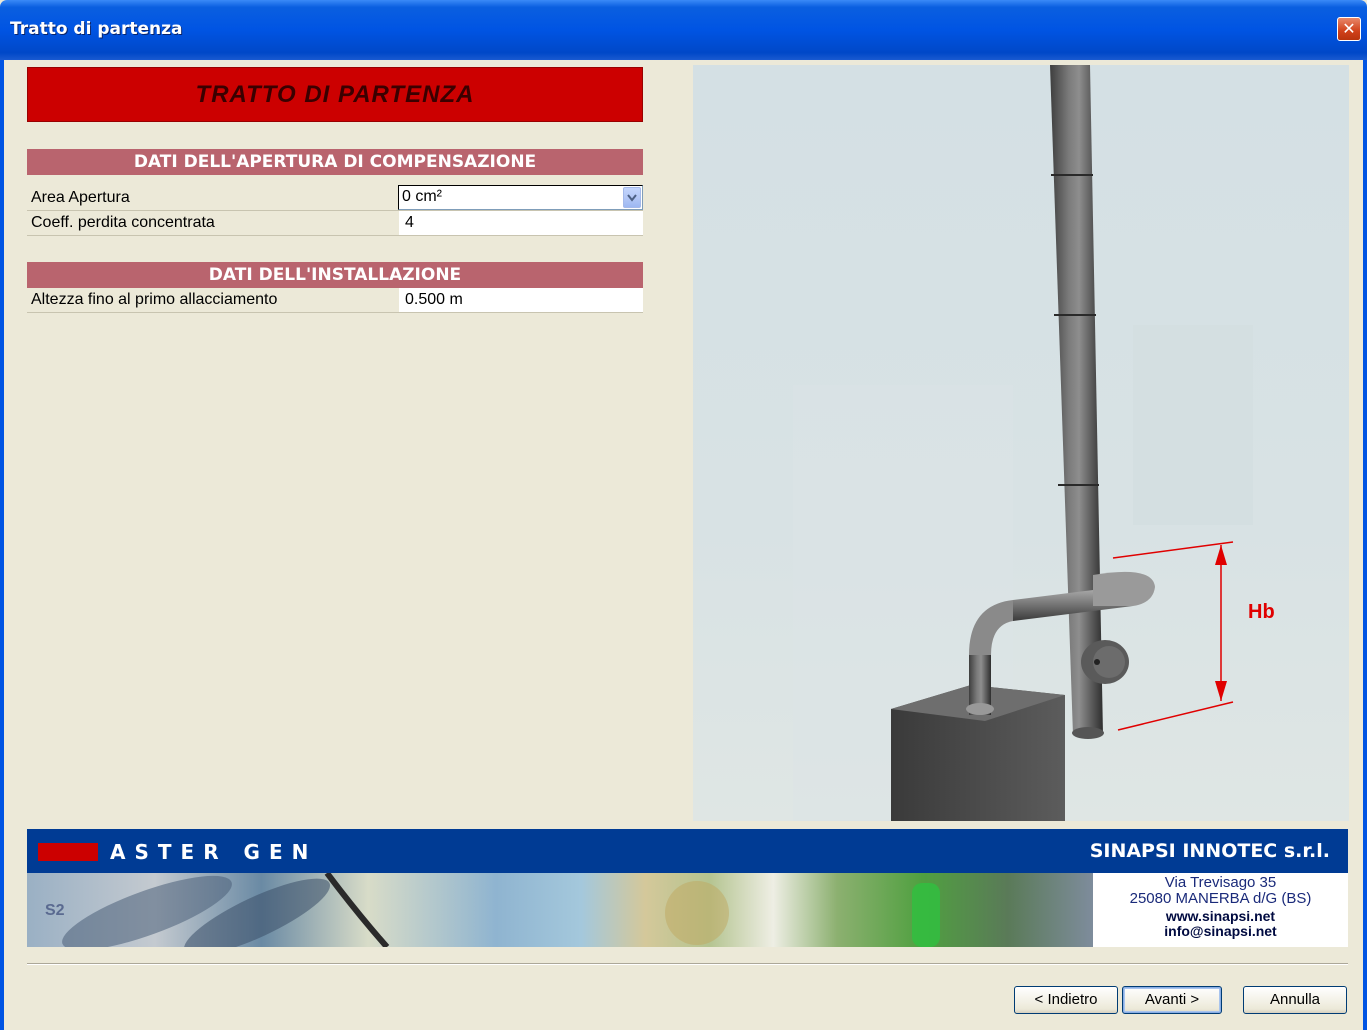  I want to click on company-name: SINAPSI INNOTEC s.r.l., so click(1209, 851).